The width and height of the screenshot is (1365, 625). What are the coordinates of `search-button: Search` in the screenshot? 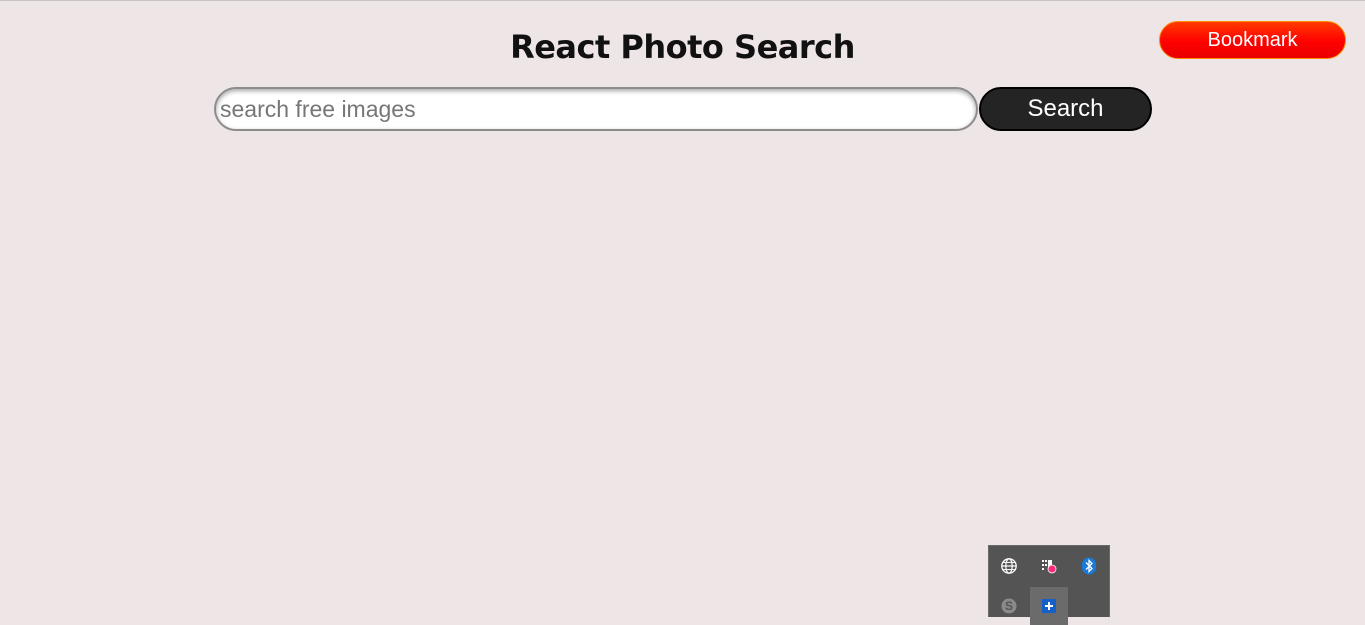 It's located at (1065, 109).